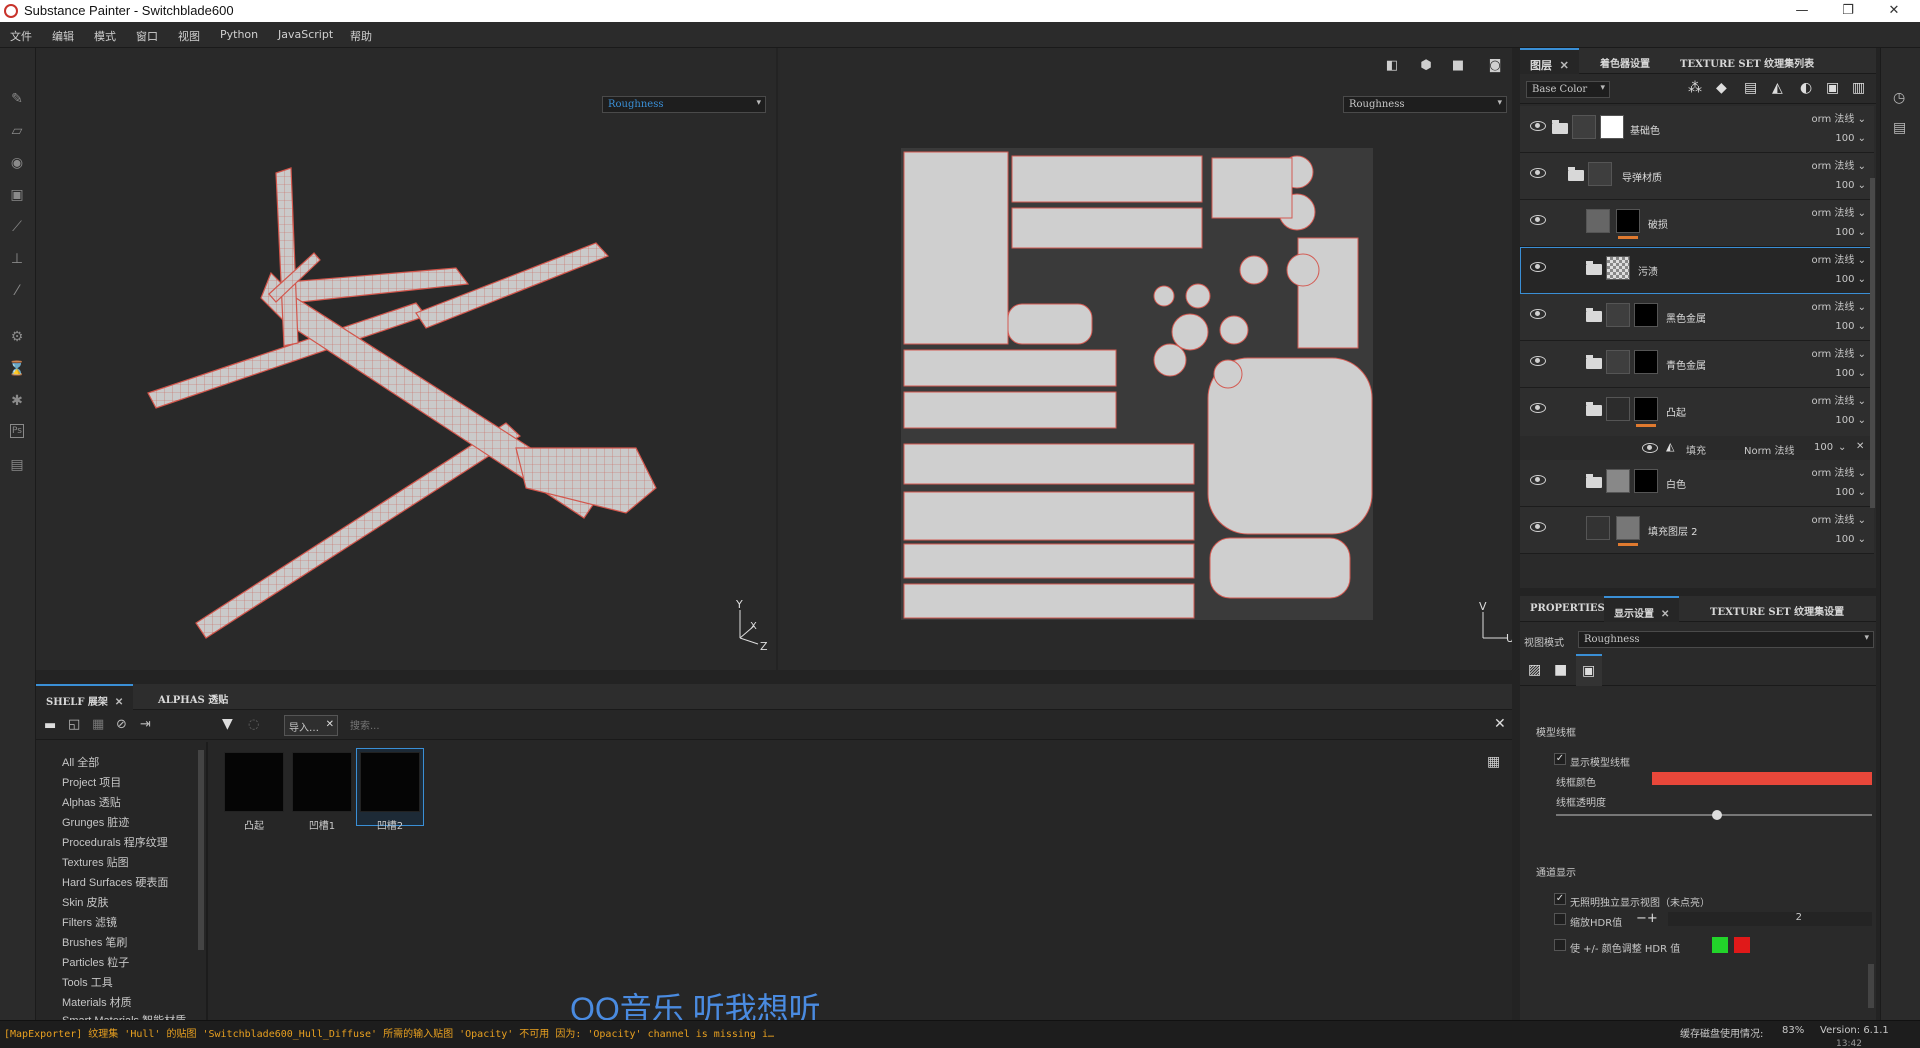  I want to click on add-layer-icon: ▤, so click(1750, 88).